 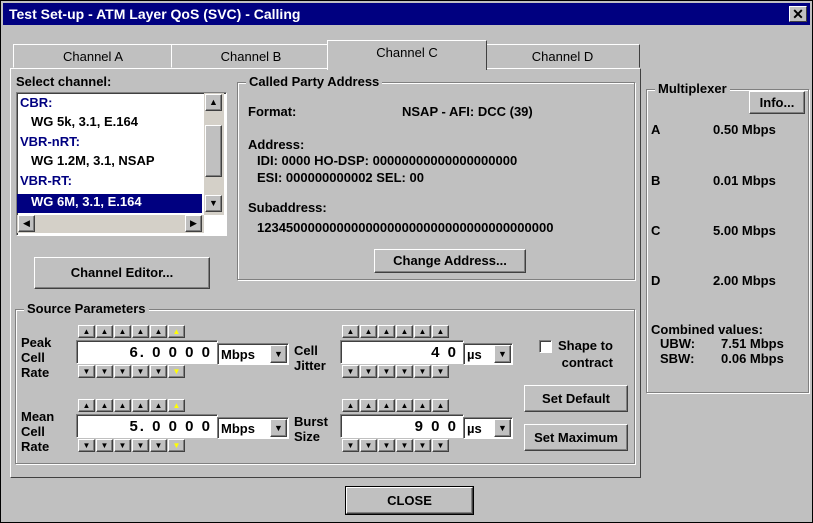 I want to click on pcr-value-field: 6. 0 0 0 0, so click(x=147, y=352).